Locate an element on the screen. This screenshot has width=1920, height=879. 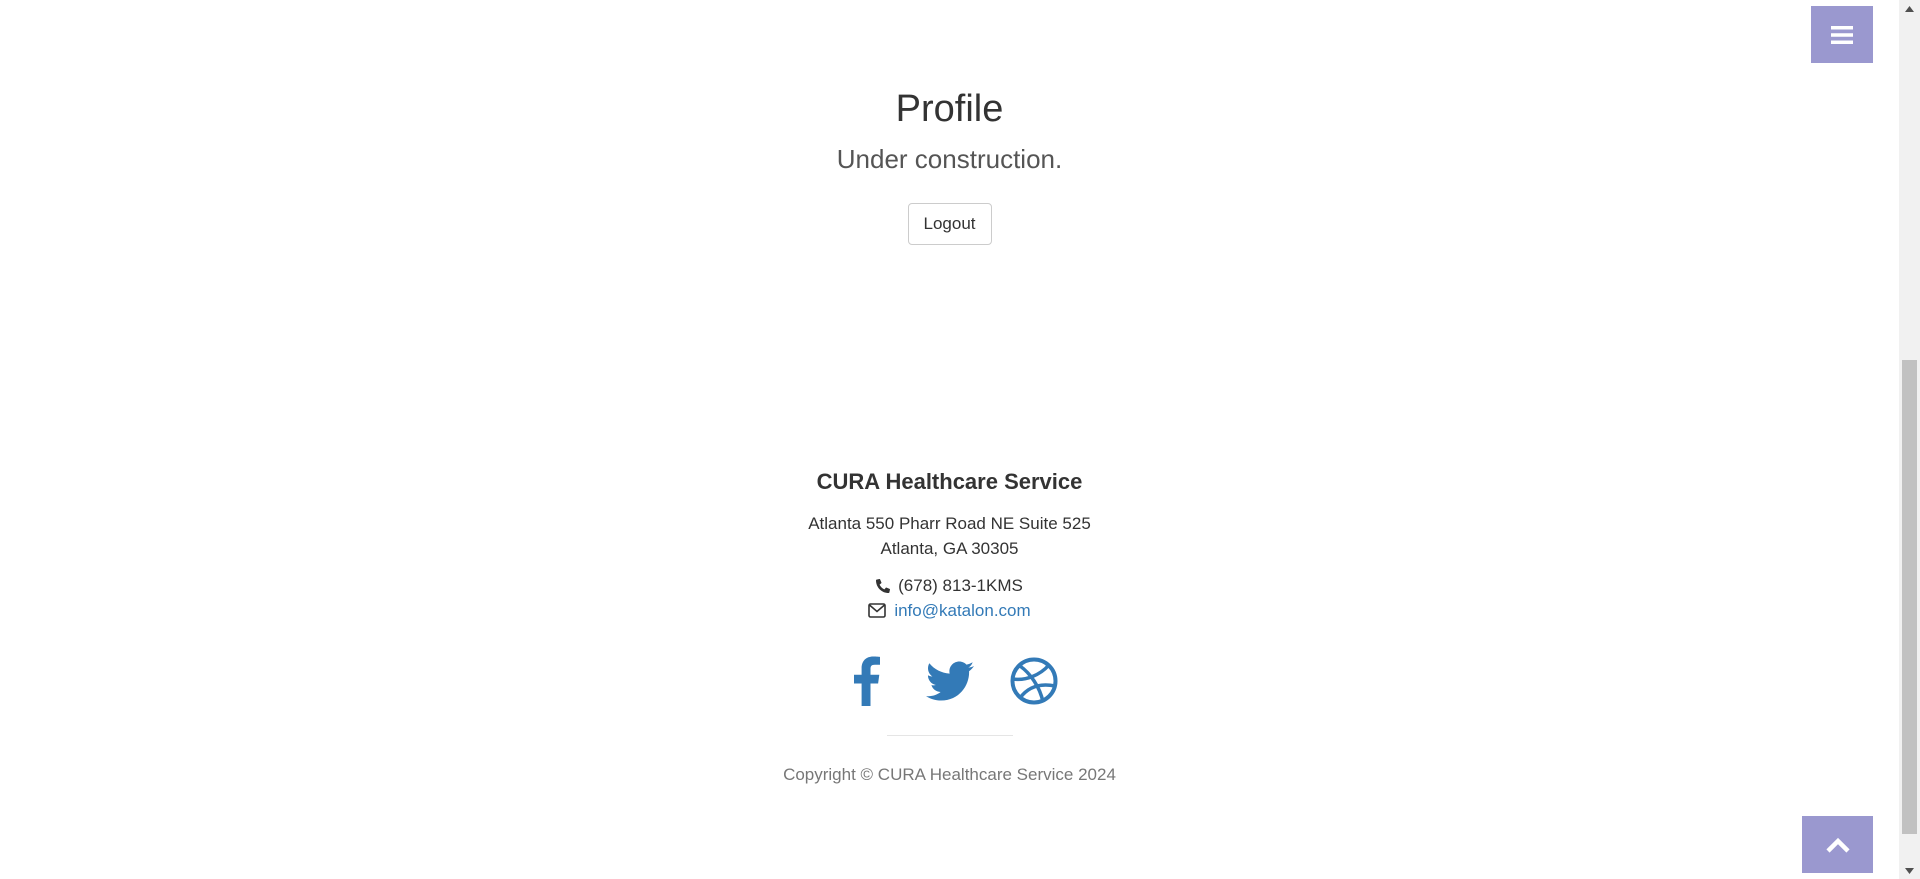
twitter-icon is located at coordinates (949, 681).